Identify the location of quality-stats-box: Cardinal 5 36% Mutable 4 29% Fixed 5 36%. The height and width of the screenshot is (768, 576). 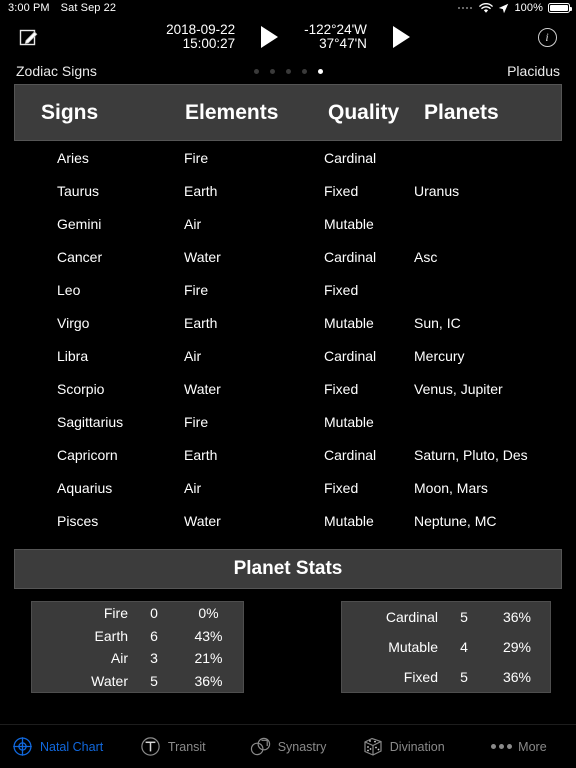
(446, 647).